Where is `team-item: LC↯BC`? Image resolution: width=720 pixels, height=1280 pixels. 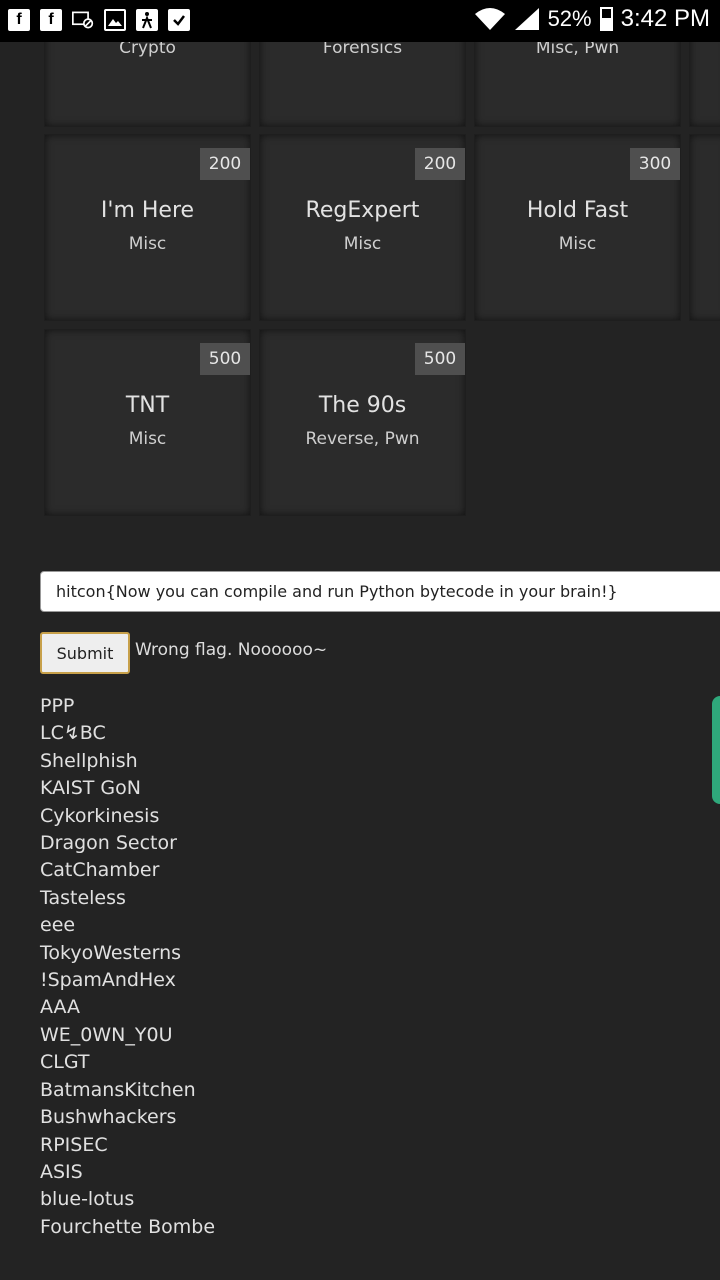
team-item: LC↯BC is located at coordinates (73, 733).